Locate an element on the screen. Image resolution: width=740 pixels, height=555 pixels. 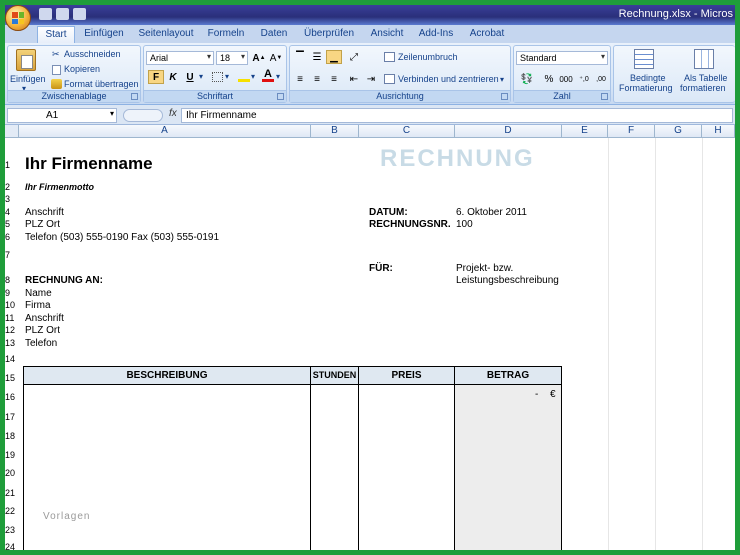
bill-to-company: Firma is located at coordinates (38, 305).